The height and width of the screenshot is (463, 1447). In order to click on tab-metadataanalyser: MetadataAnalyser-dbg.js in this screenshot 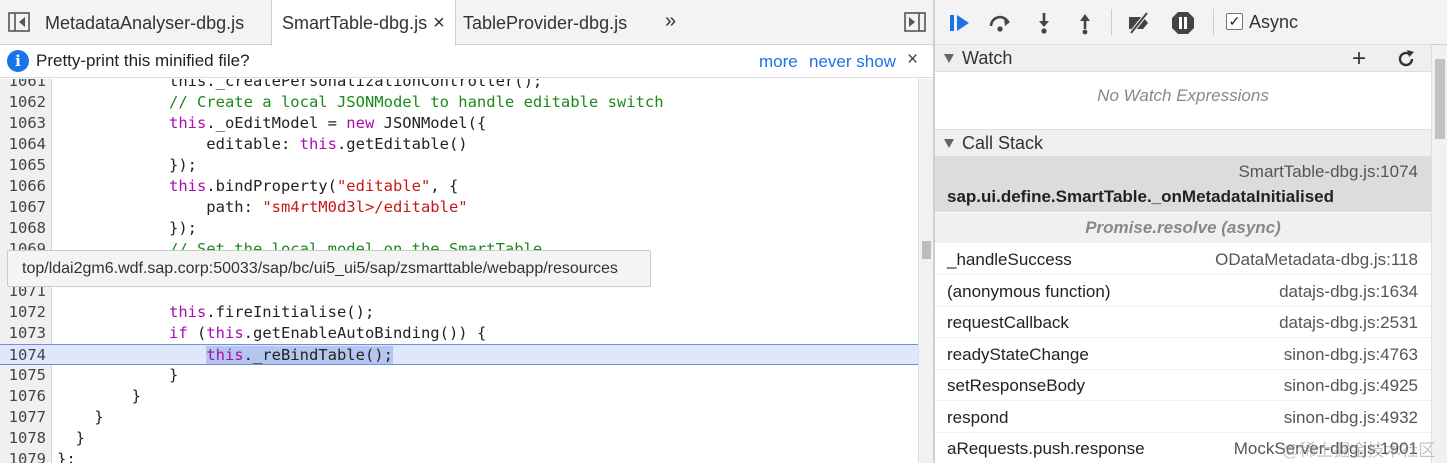, I will do `click(144, 22)`.